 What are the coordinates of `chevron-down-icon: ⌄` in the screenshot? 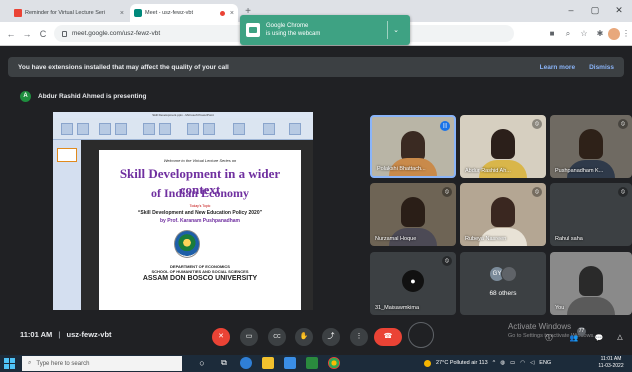 It's located at (396, 30).